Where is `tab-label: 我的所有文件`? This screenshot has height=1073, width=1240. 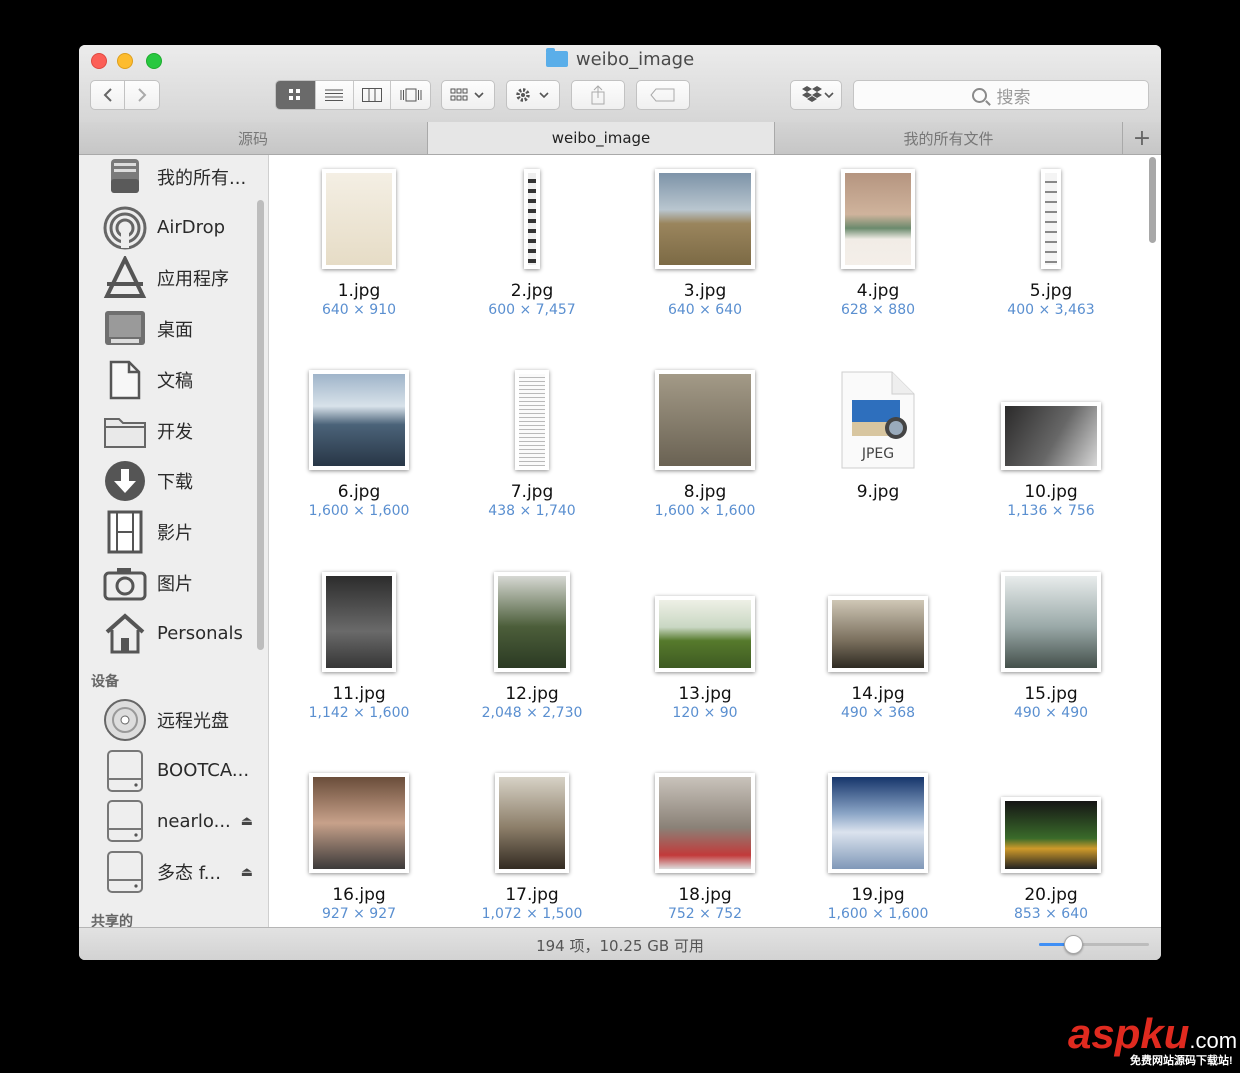 tab-label: 我的所有文件 is located at coordinates (948, 138).